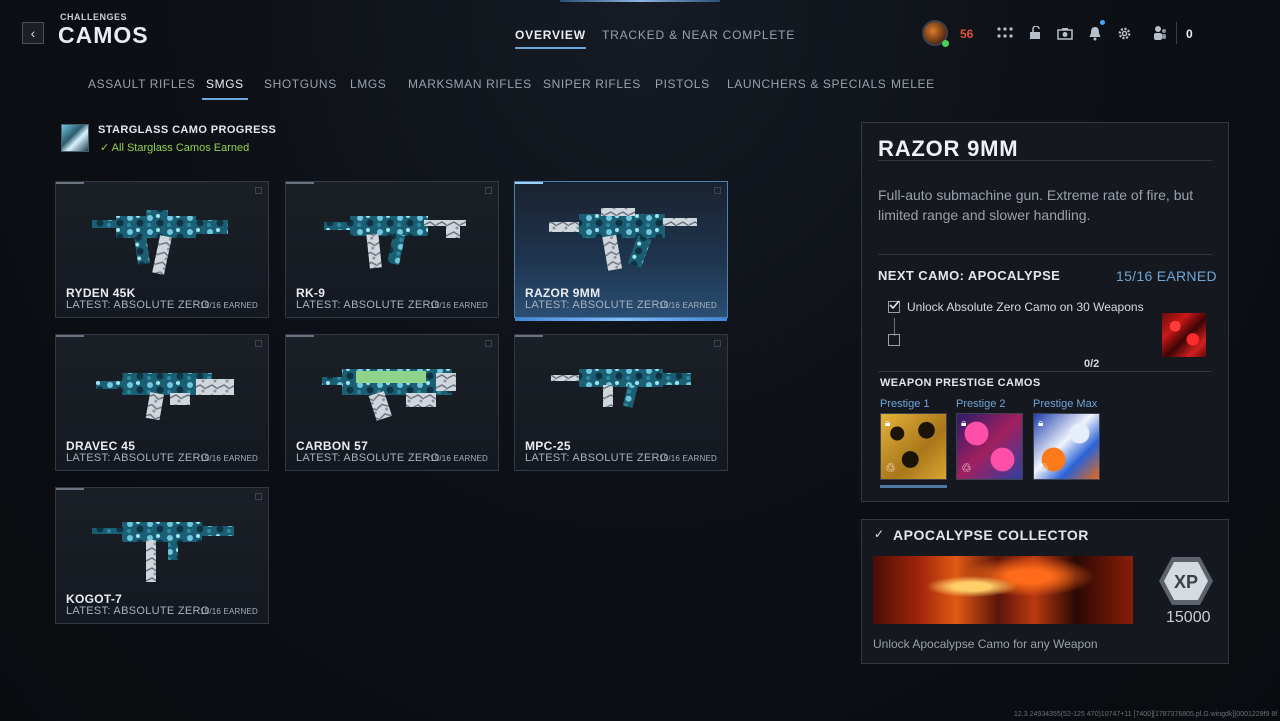 The width and height of the screenshot is (1280, 721). Describe the element at coordinates (913, 84) in the screenshot. I see `category-melee: MELEE` at that location.